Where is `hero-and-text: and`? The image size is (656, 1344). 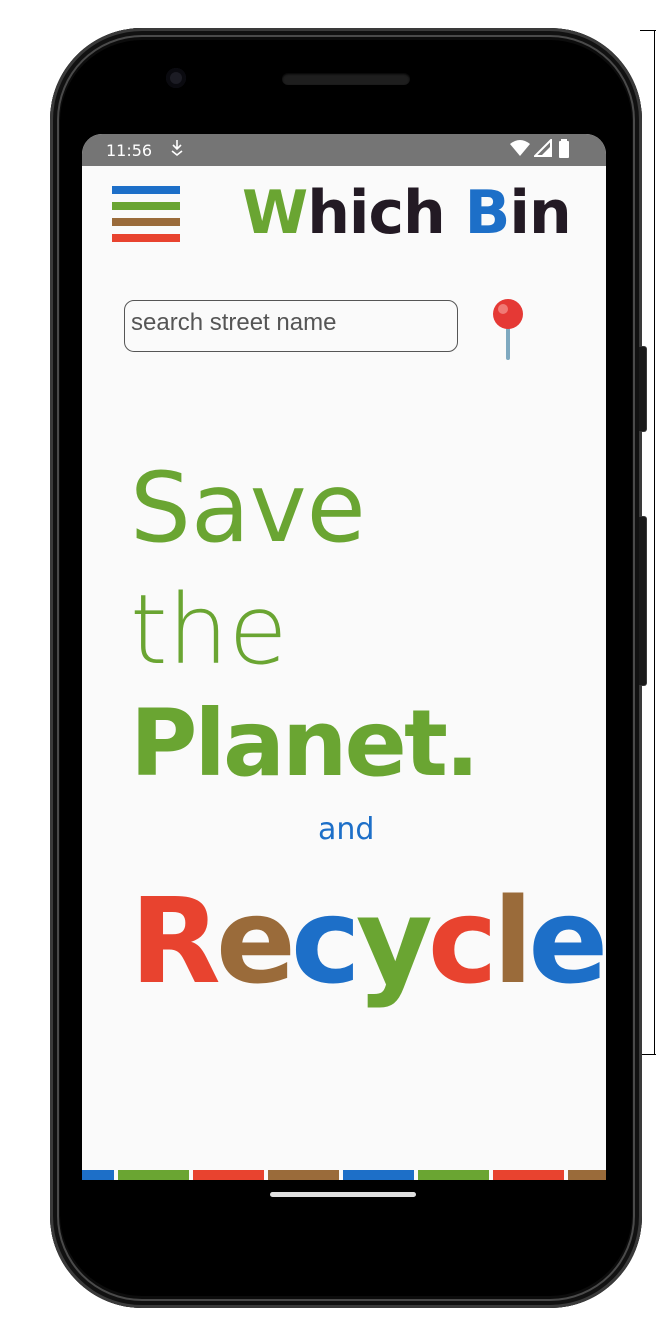 hero-and-text: and is located at coordinates (346, 829).